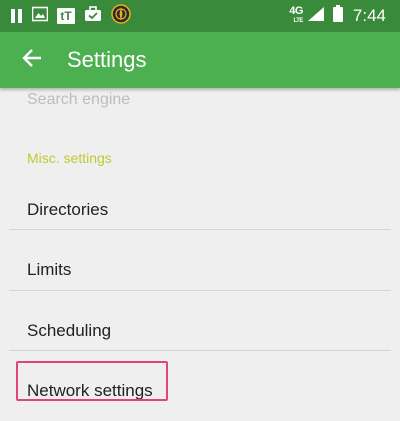 The width and height of the screenshot is (400, 421). Describe the element at coordinates (200, 331) in the screenshot. I see `setting-item-scheduling: Scheduling` at that location.